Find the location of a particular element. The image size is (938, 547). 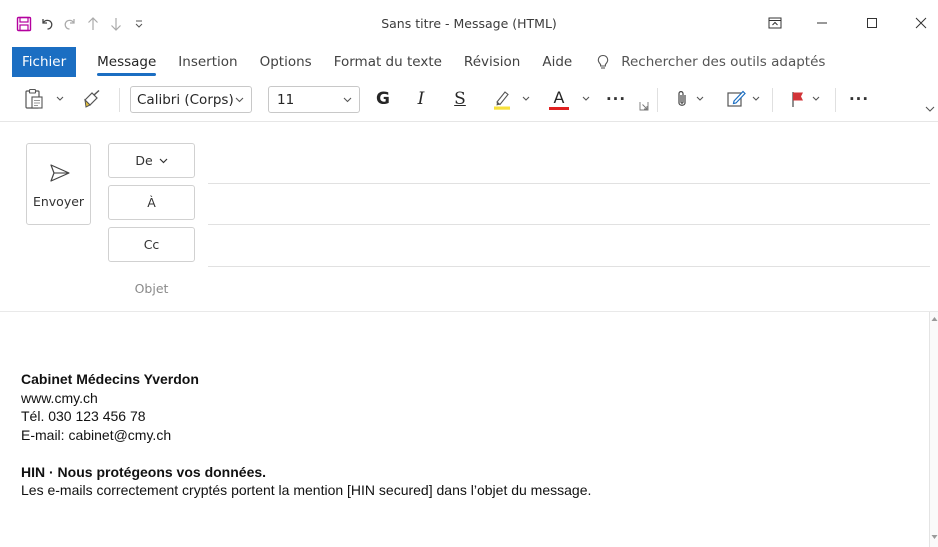

previous-item-button is located at coordinates (92, 24).